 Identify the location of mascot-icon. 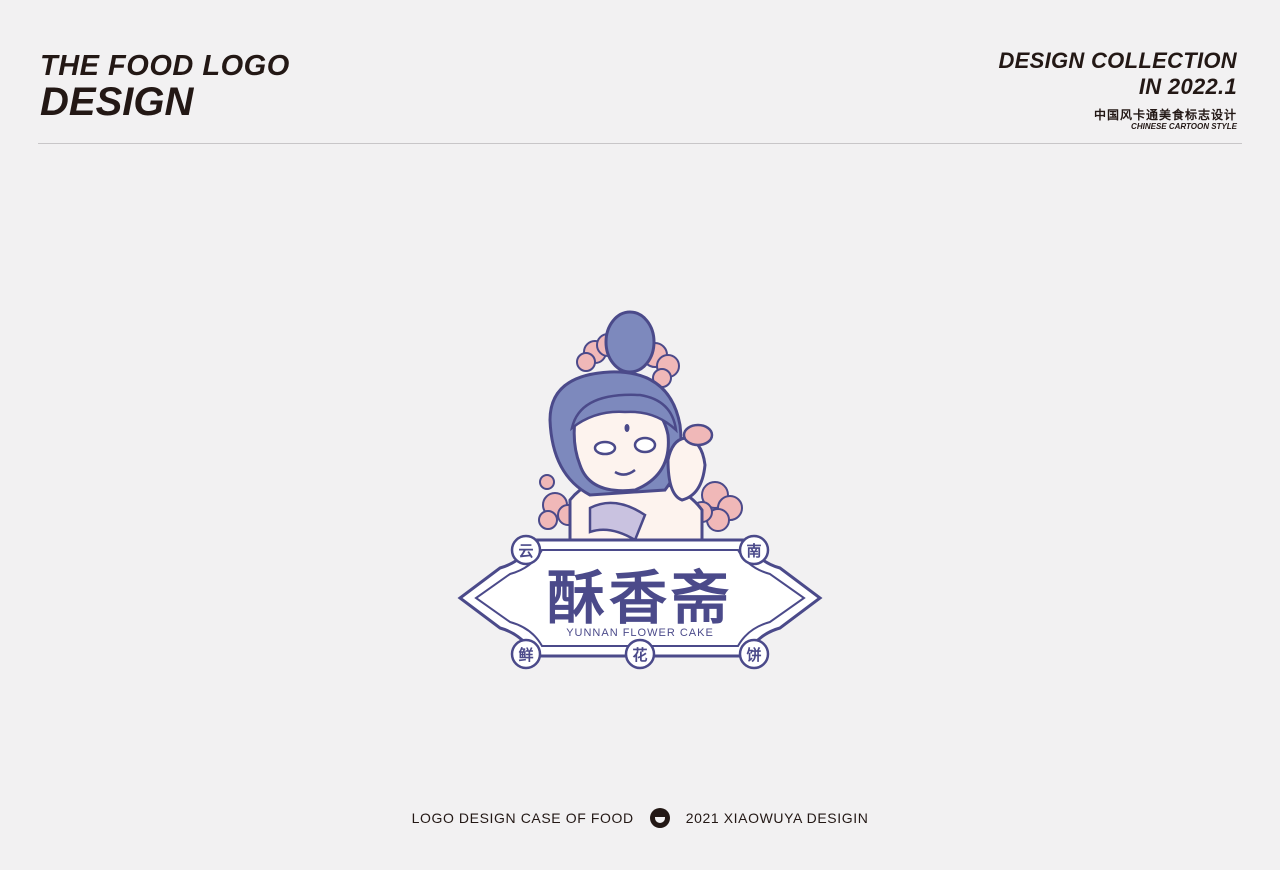
(659, 818).